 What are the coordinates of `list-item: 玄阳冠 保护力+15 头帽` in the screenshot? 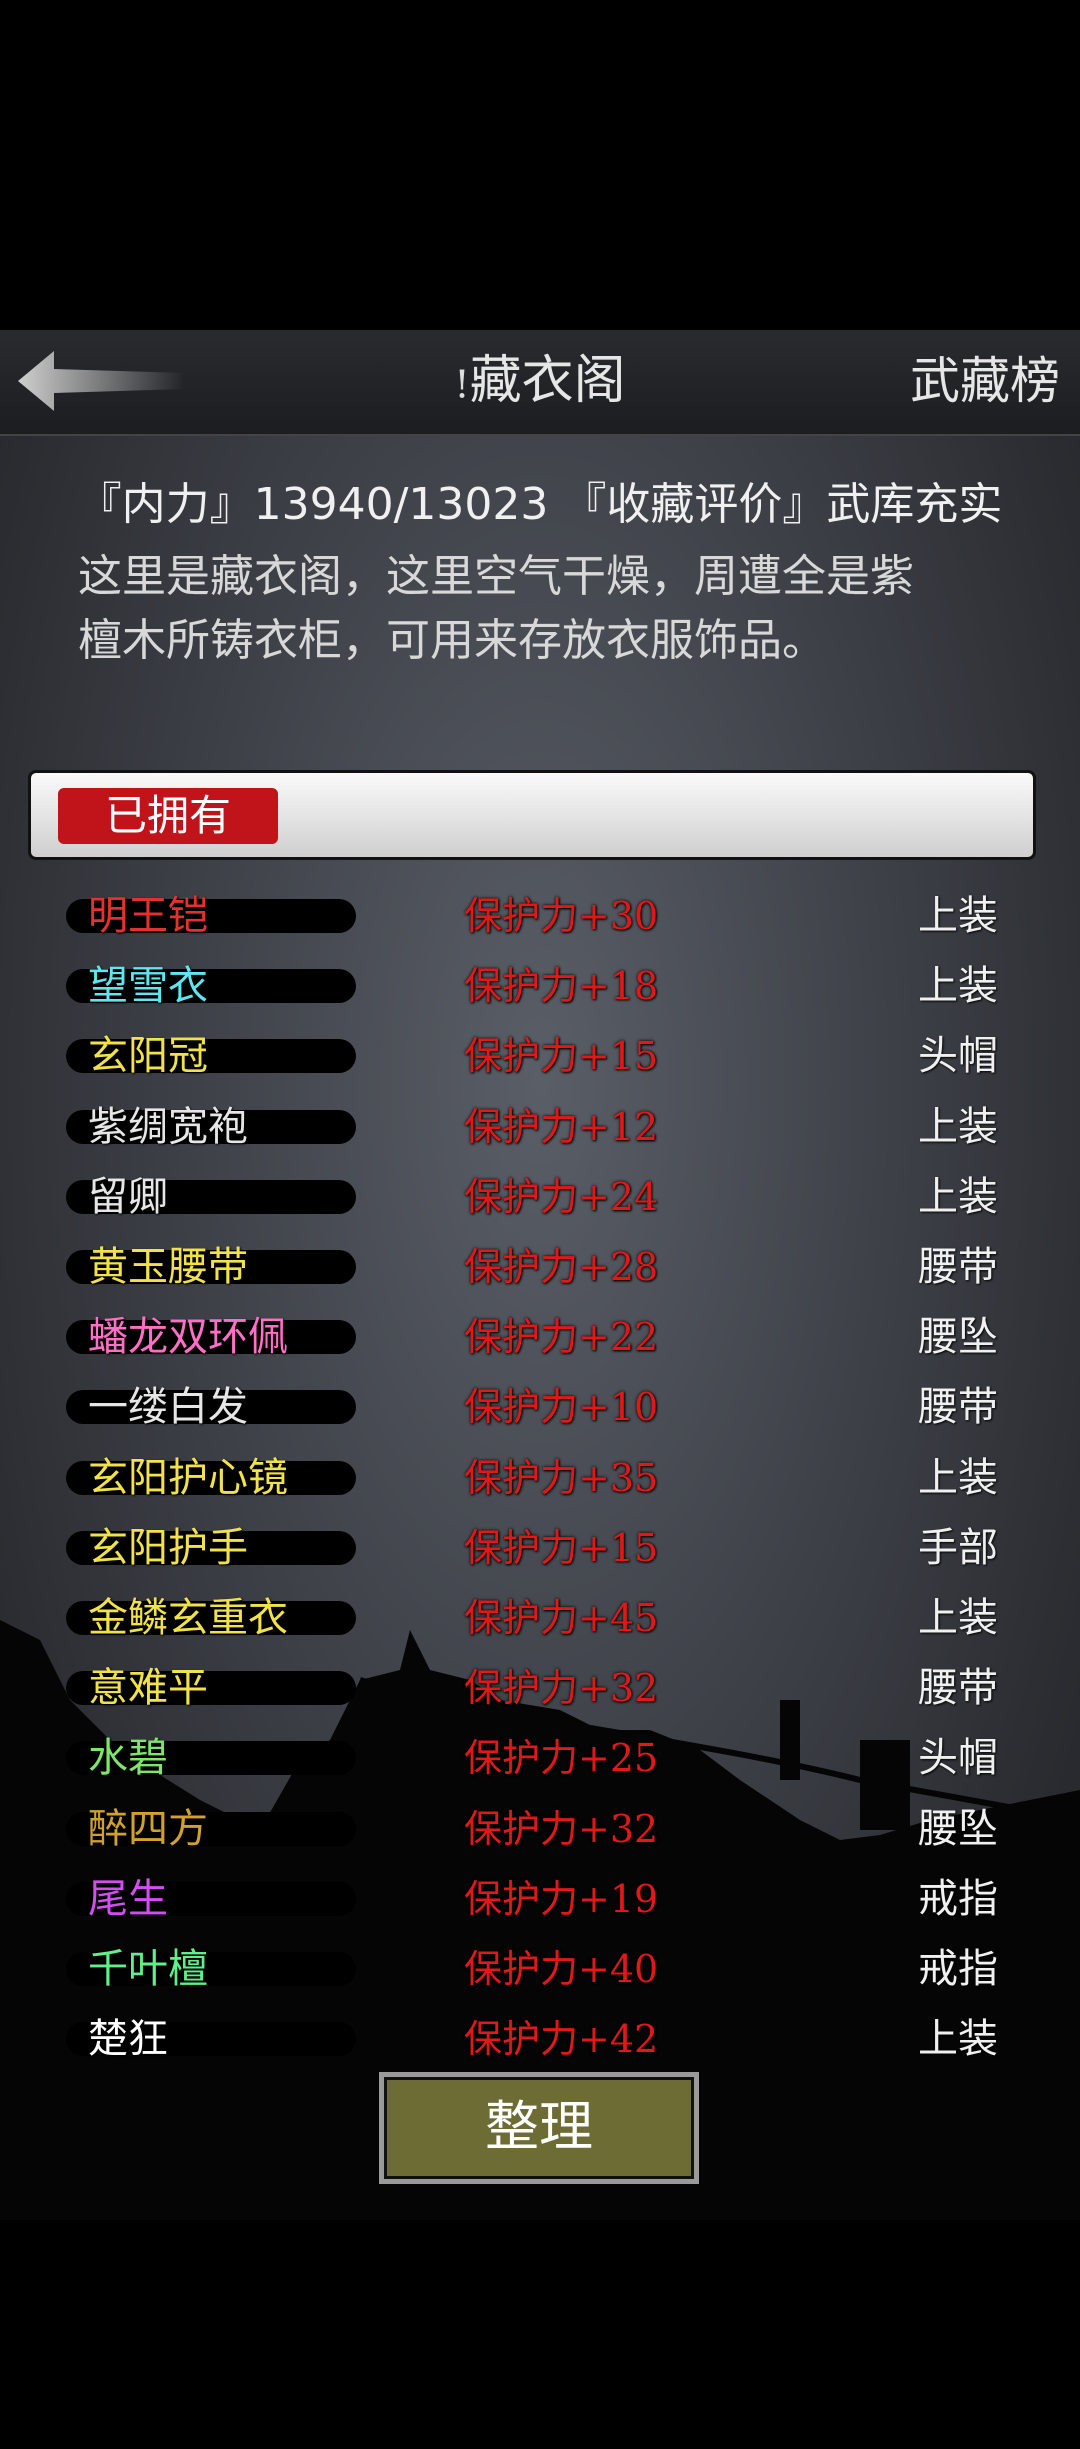 It's located at (532, 1057).